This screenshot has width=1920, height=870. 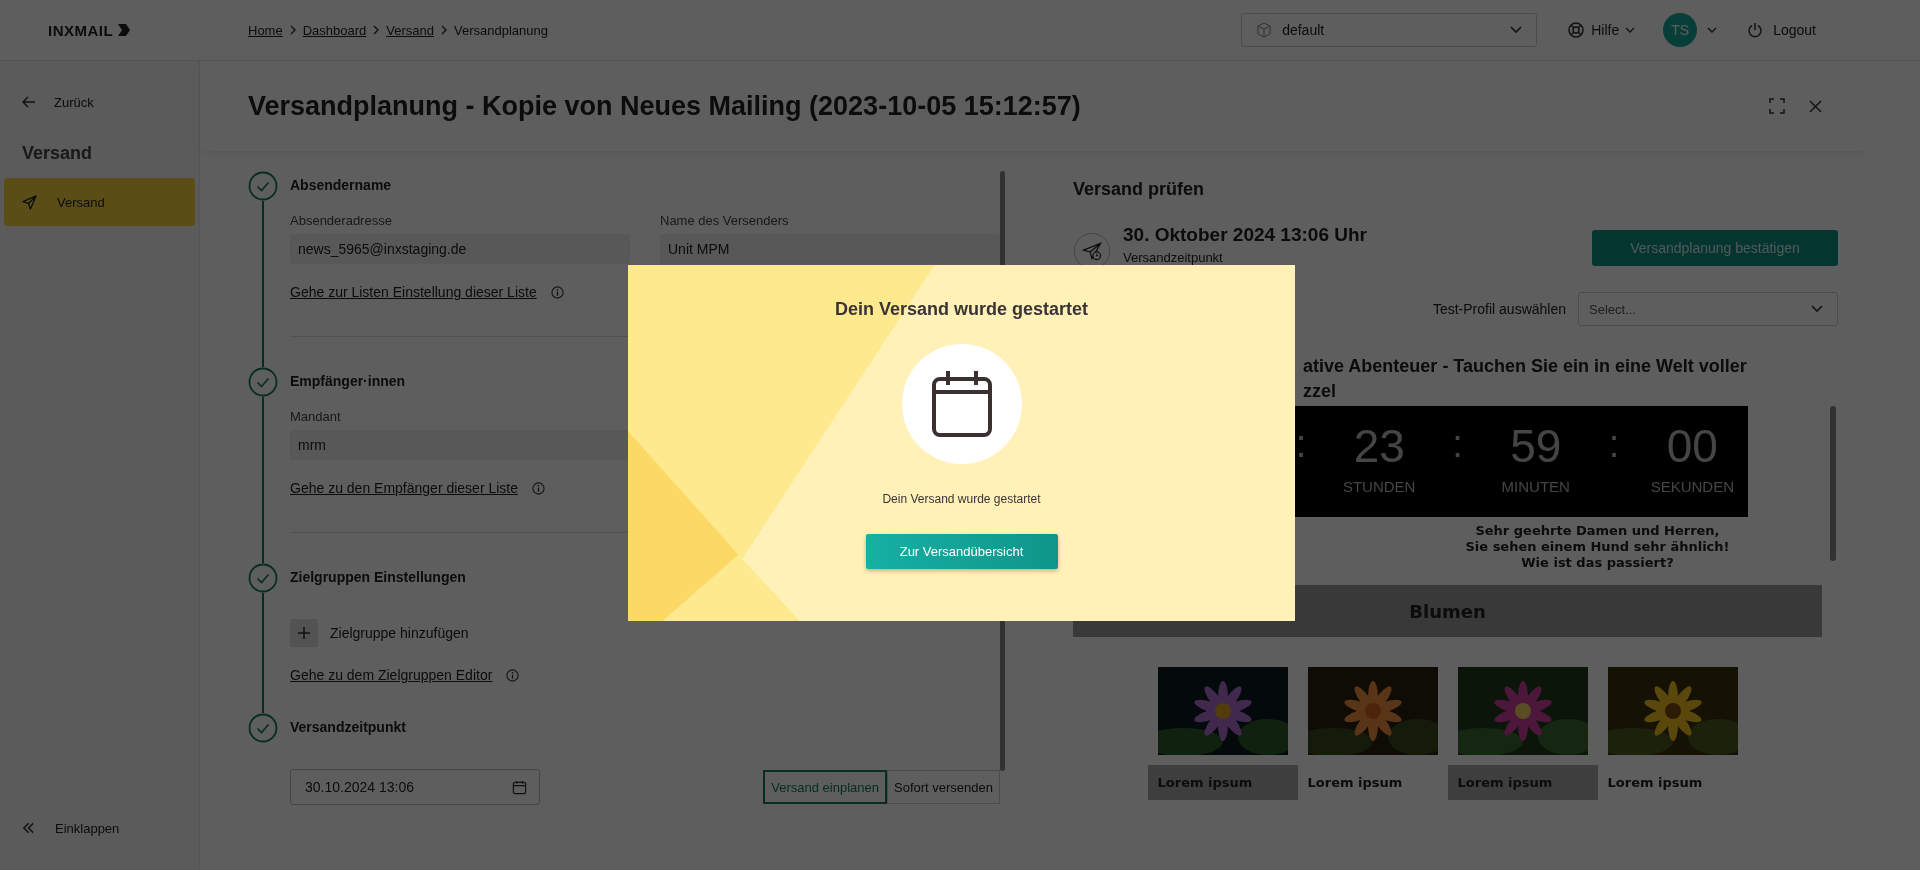 What do you see at coordinates (1379, 486) in the screenshot?
I see `countdown-label: STUNDEN` at bounding box center [1379, 486].